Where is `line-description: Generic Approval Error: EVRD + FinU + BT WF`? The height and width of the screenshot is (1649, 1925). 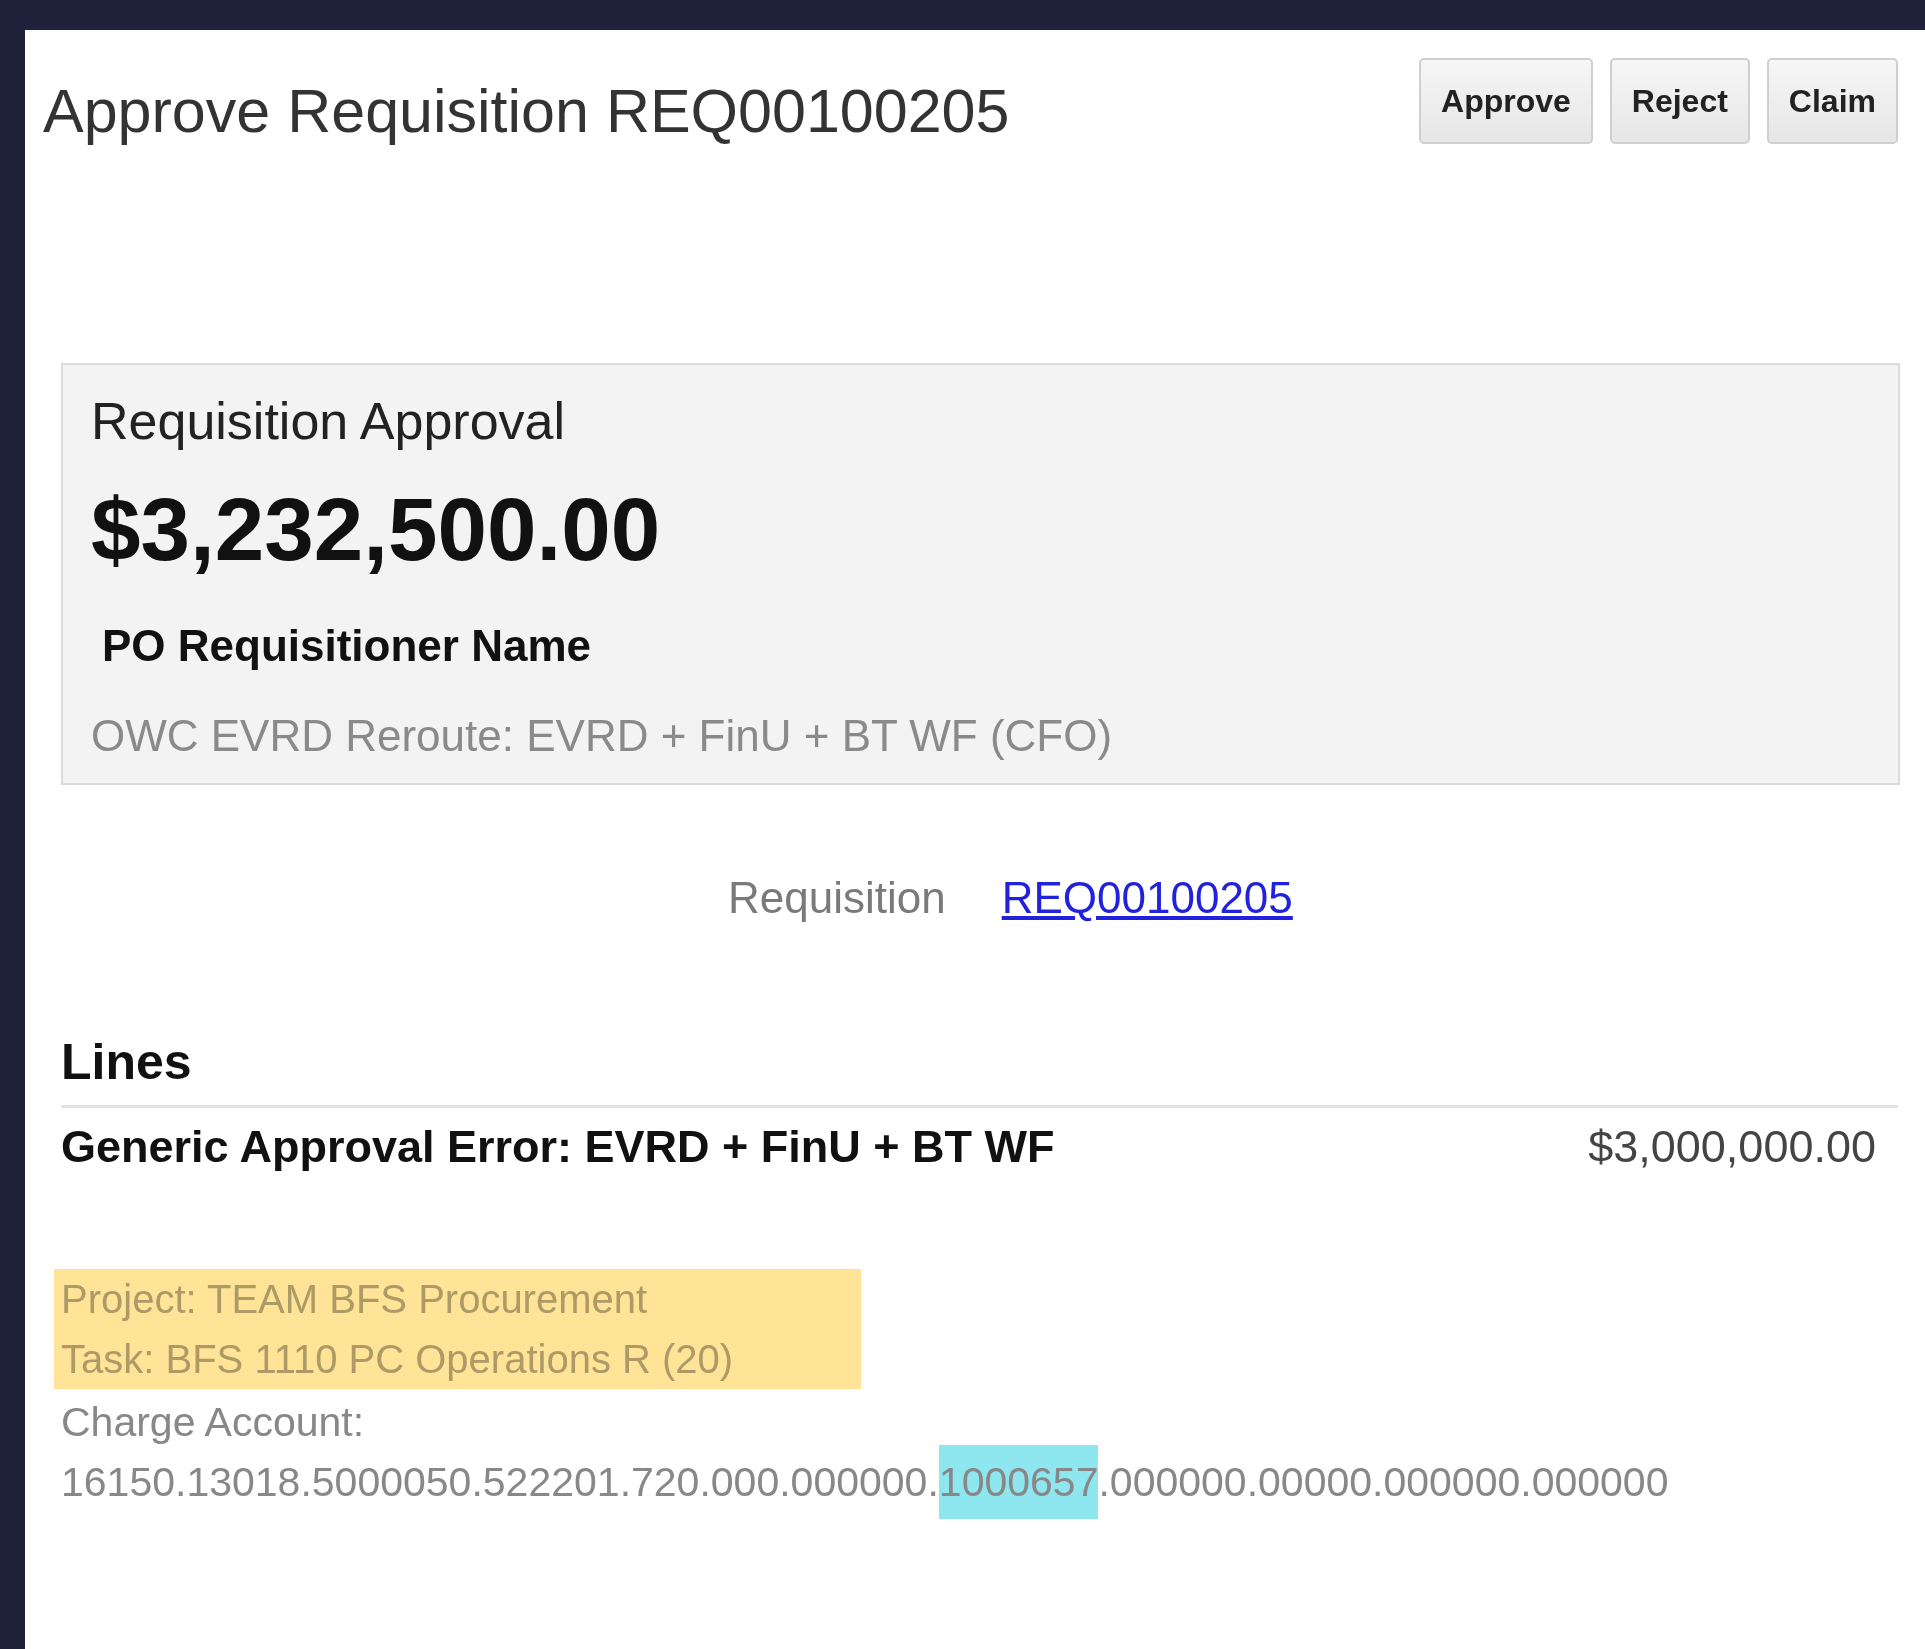 line-description: Generic Approval Error: EVRD + FinU + BT WF is located at coordinates (558, 1147).